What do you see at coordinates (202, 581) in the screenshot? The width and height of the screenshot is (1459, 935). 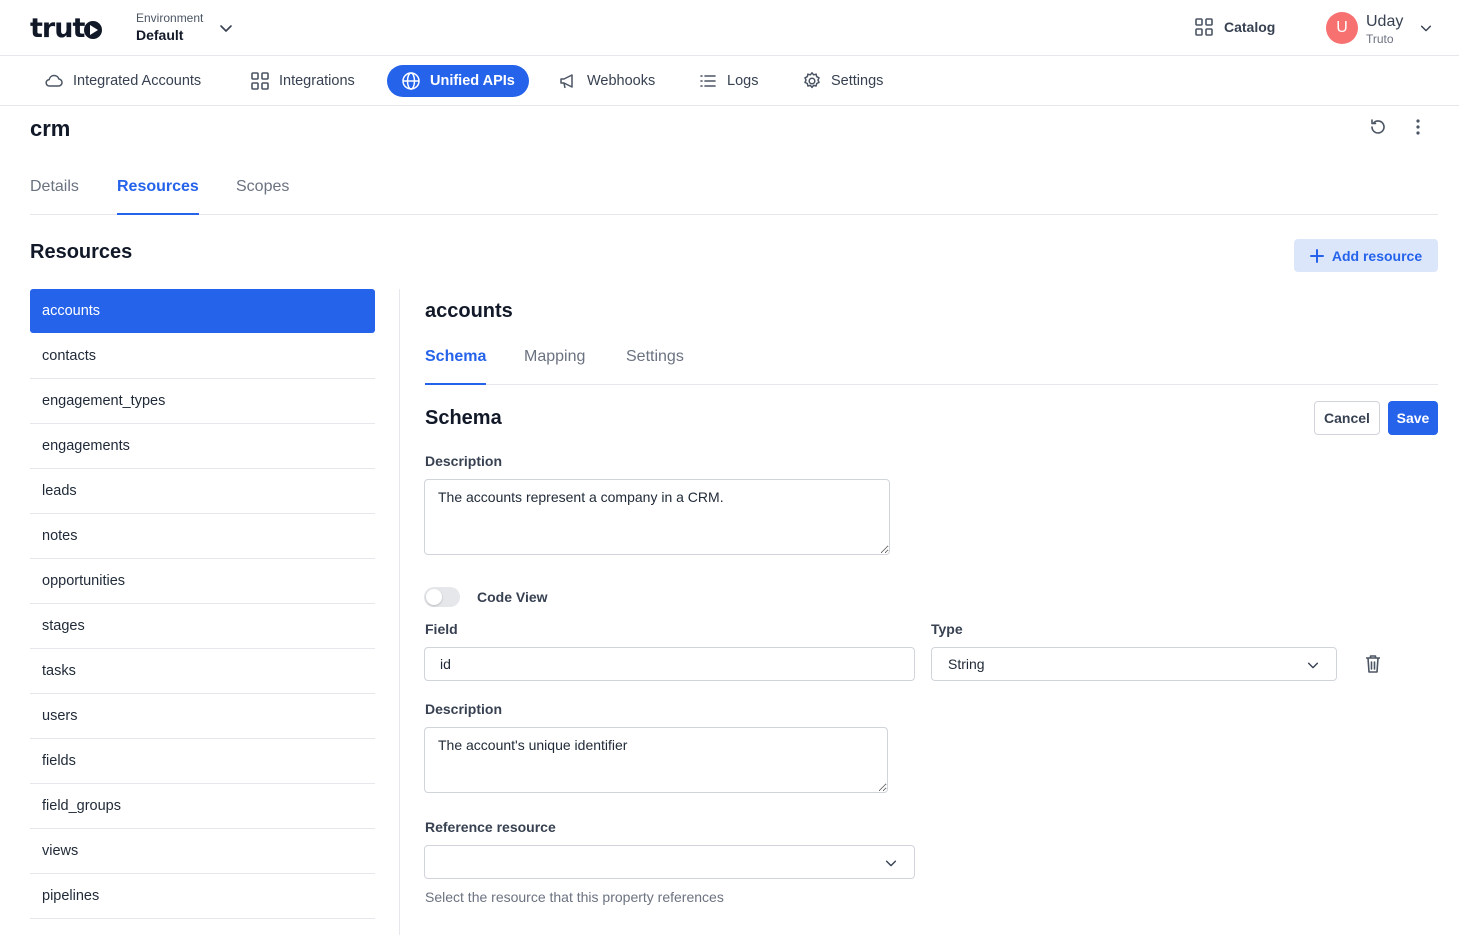 I see `list-item: opportunities` at bounding box center [202, 581].